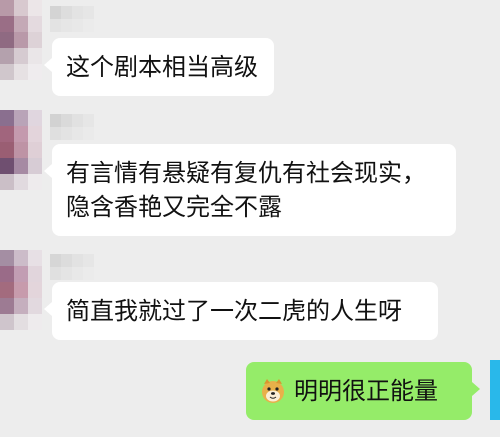 The image size is (500, 437). I want to click on message-text: 明明很正能量, so click(366, 391).